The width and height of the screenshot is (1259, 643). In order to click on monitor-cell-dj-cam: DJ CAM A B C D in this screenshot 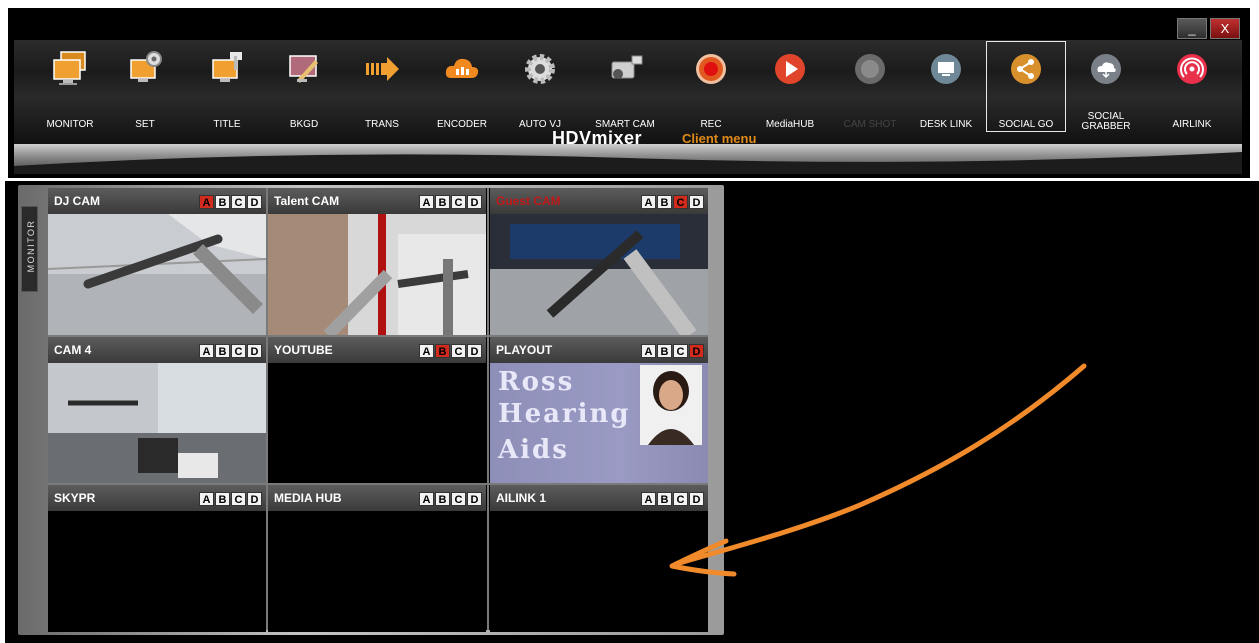, I will do `click(157, 261)`.